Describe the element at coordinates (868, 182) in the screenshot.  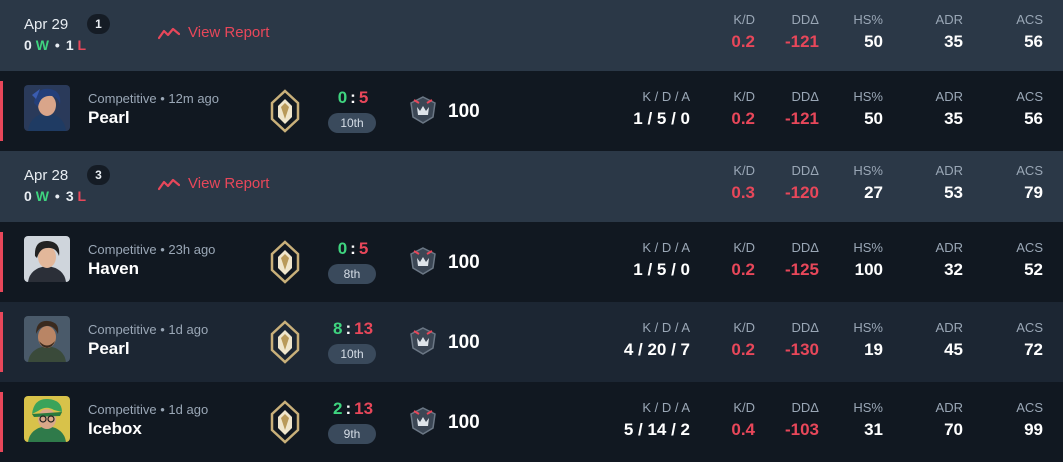
I see `stat-hs: HS% 27` at that location.